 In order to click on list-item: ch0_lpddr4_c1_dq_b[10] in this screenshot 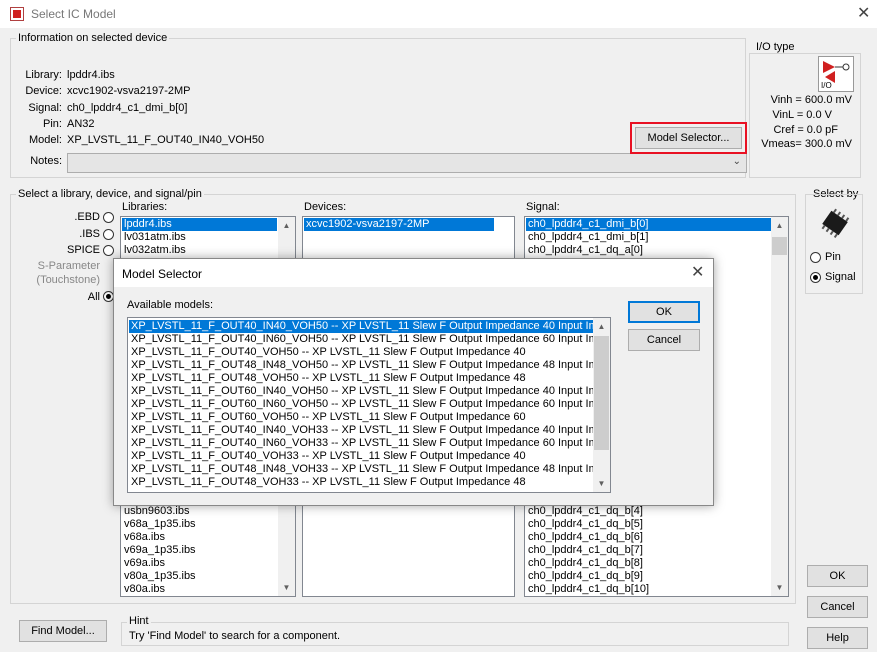, I will do `click(649, 589)`.